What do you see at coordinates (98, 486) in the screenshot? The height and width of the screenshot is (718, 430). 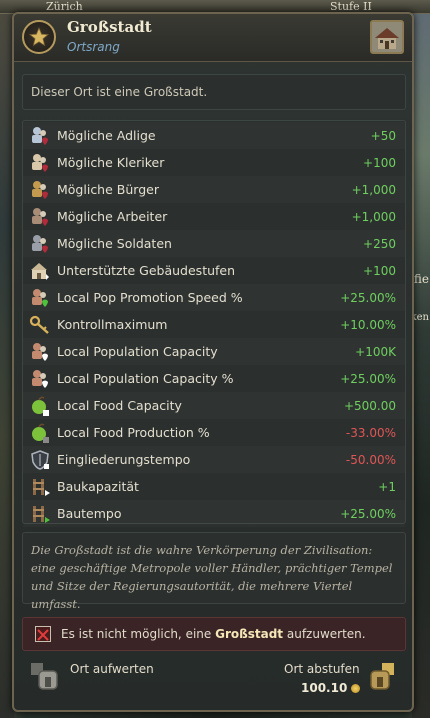 I see `modifier-label: Baukapazität` at bounding box center [98, 486].